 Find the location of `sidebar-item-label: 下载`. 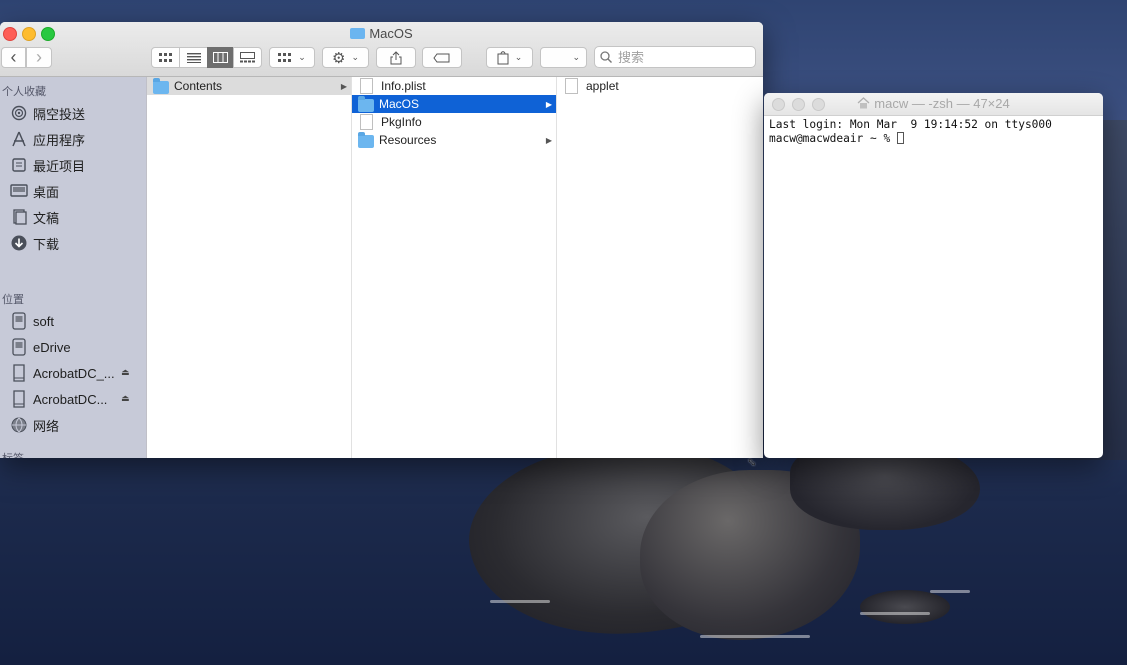

sidebar-item-label: 下载 is located at coordinates (46, 244).